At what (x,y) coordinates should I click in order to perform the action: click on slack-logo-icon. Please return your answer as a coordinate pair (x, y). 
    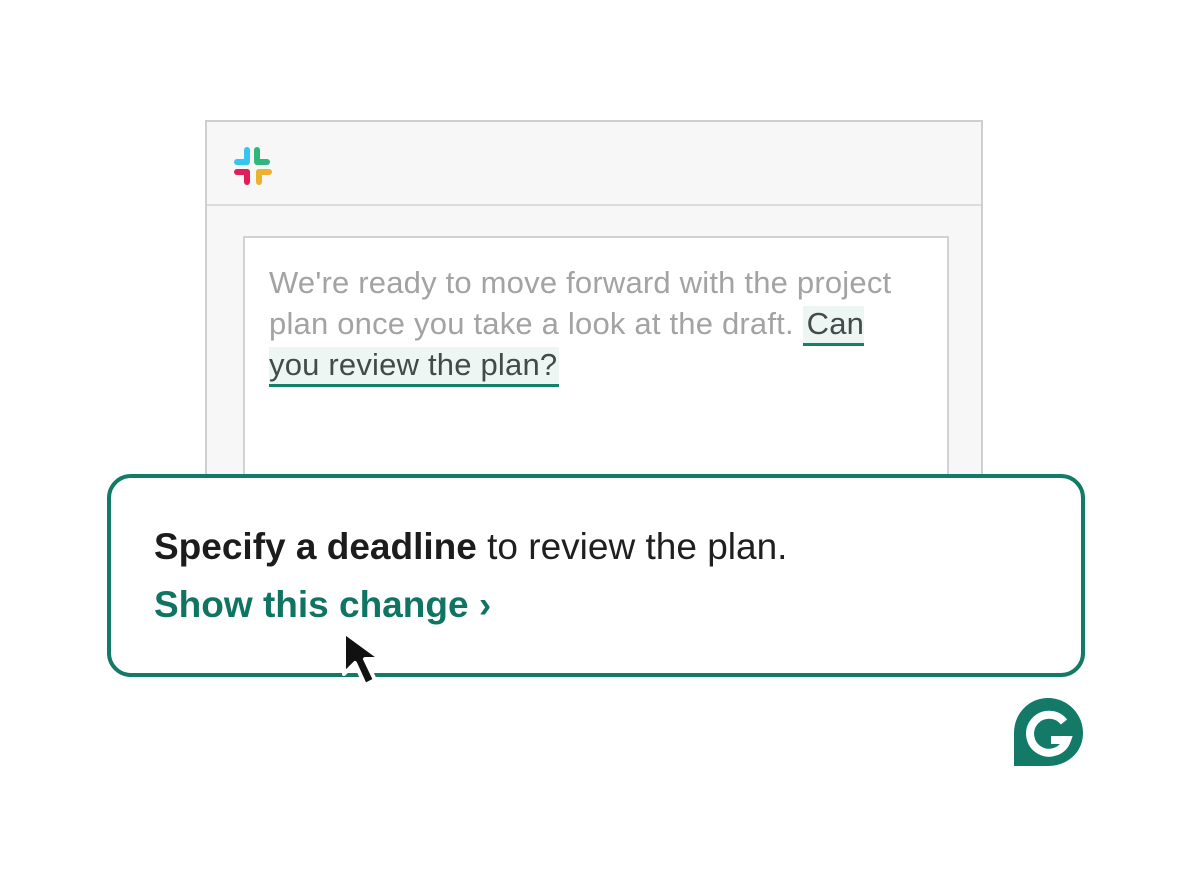
    Looking at the image, I should click on (253, 166).